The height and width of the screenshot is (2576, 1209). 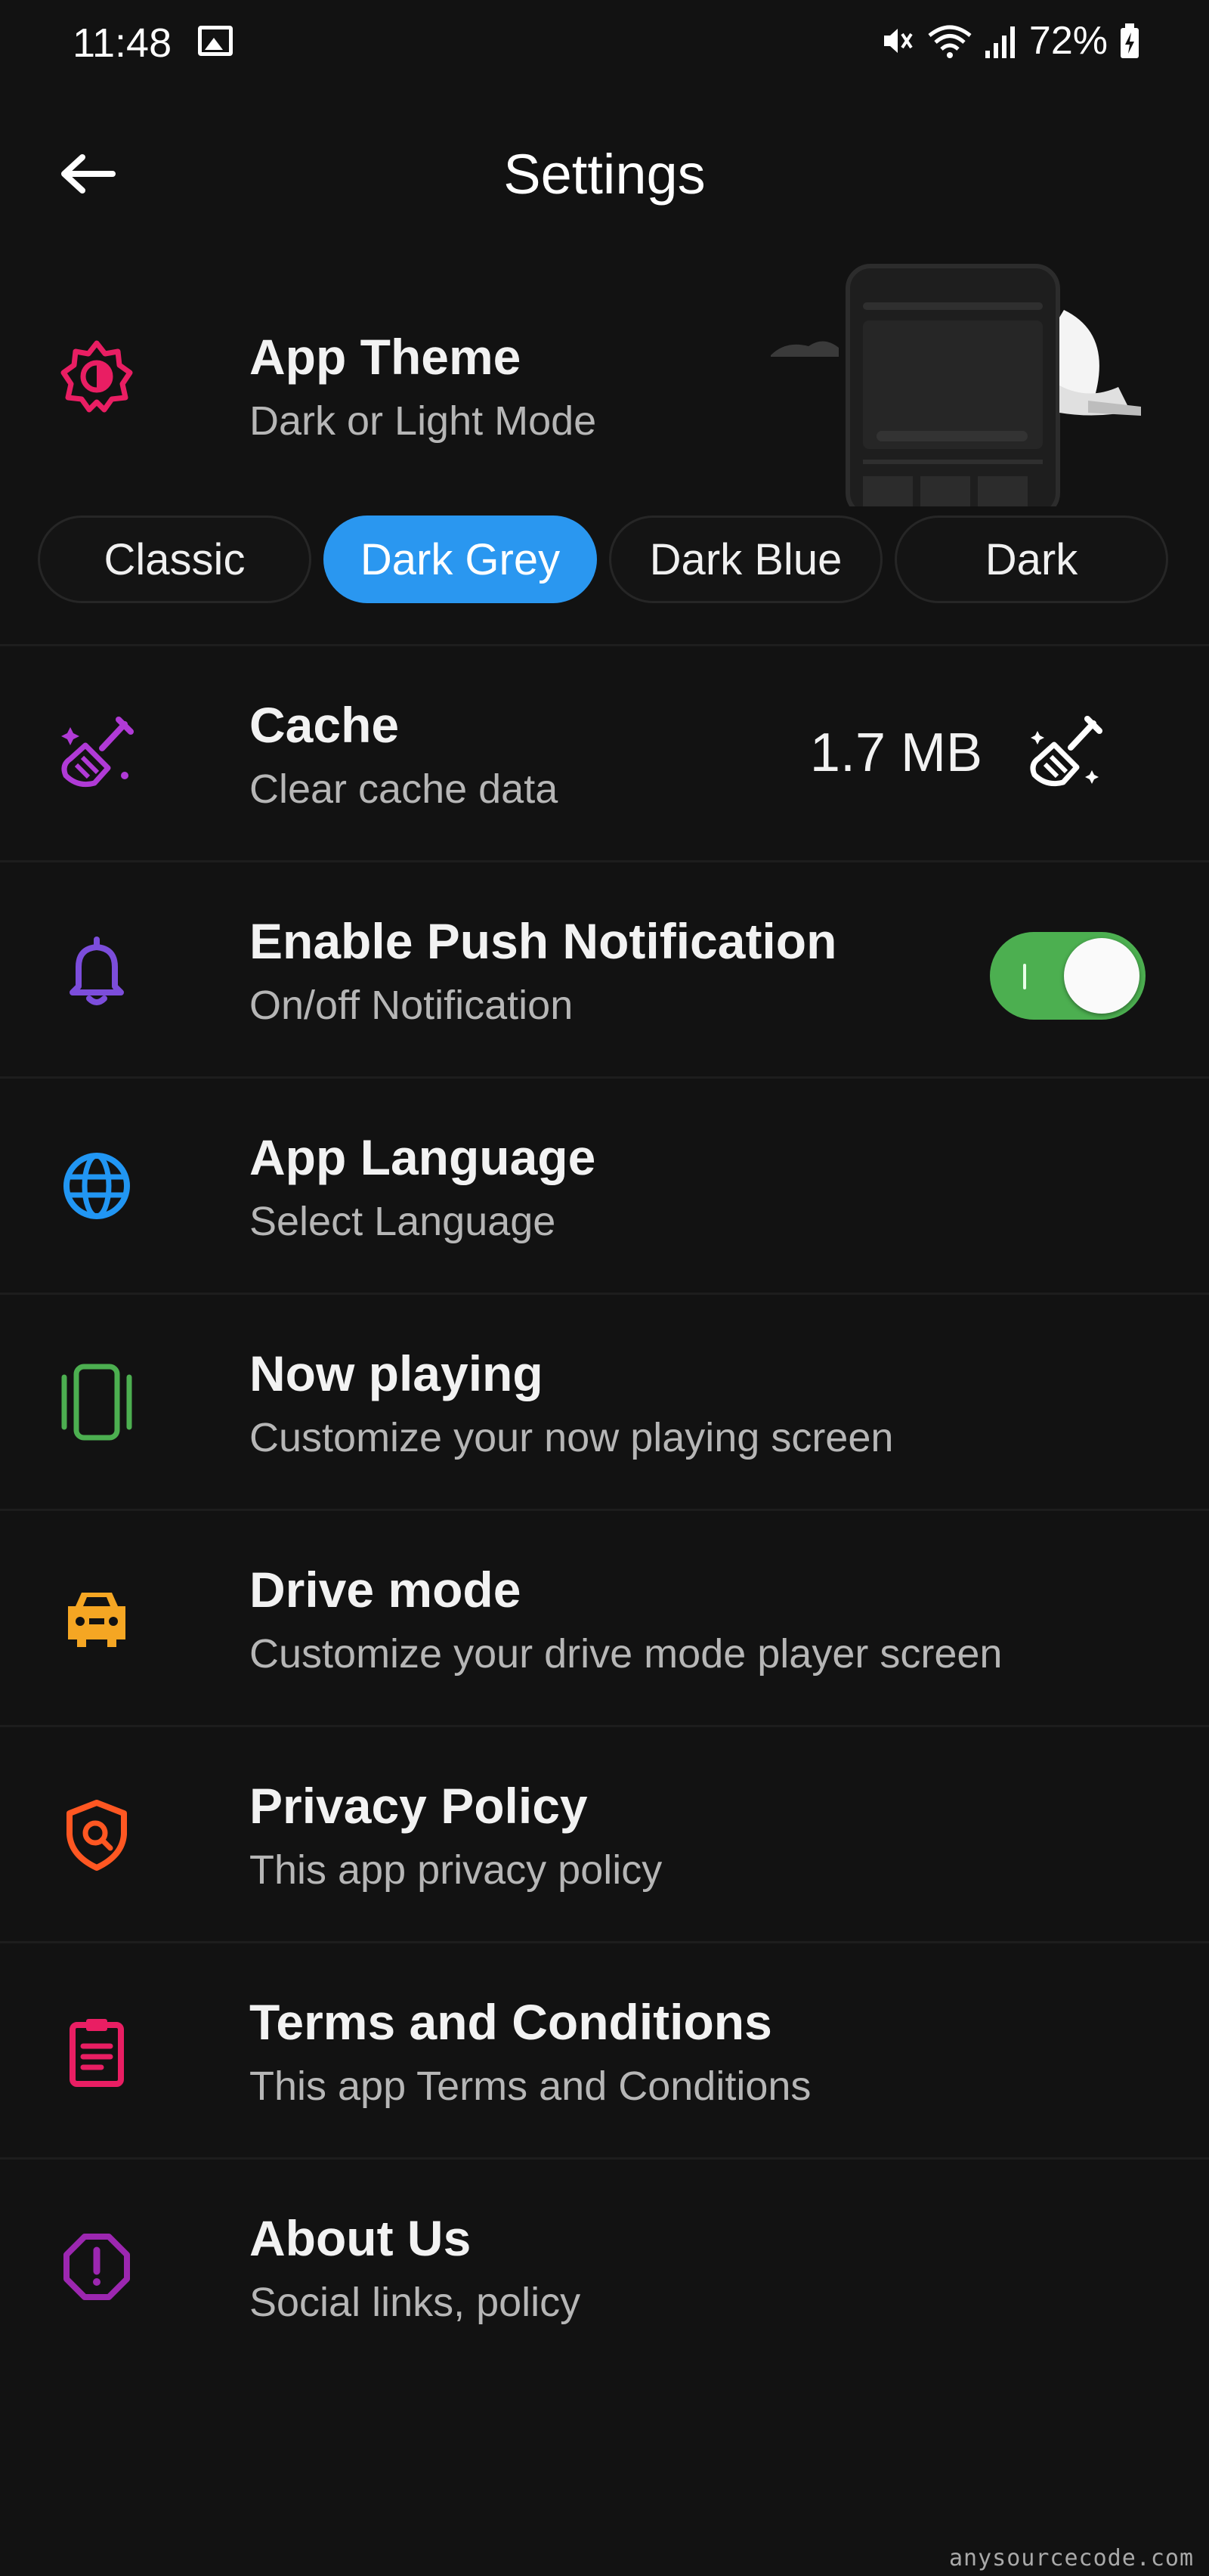 I want to click on theme-options: Classic Dark Grey Dark Blue Dark, so click(x=604, y=559).